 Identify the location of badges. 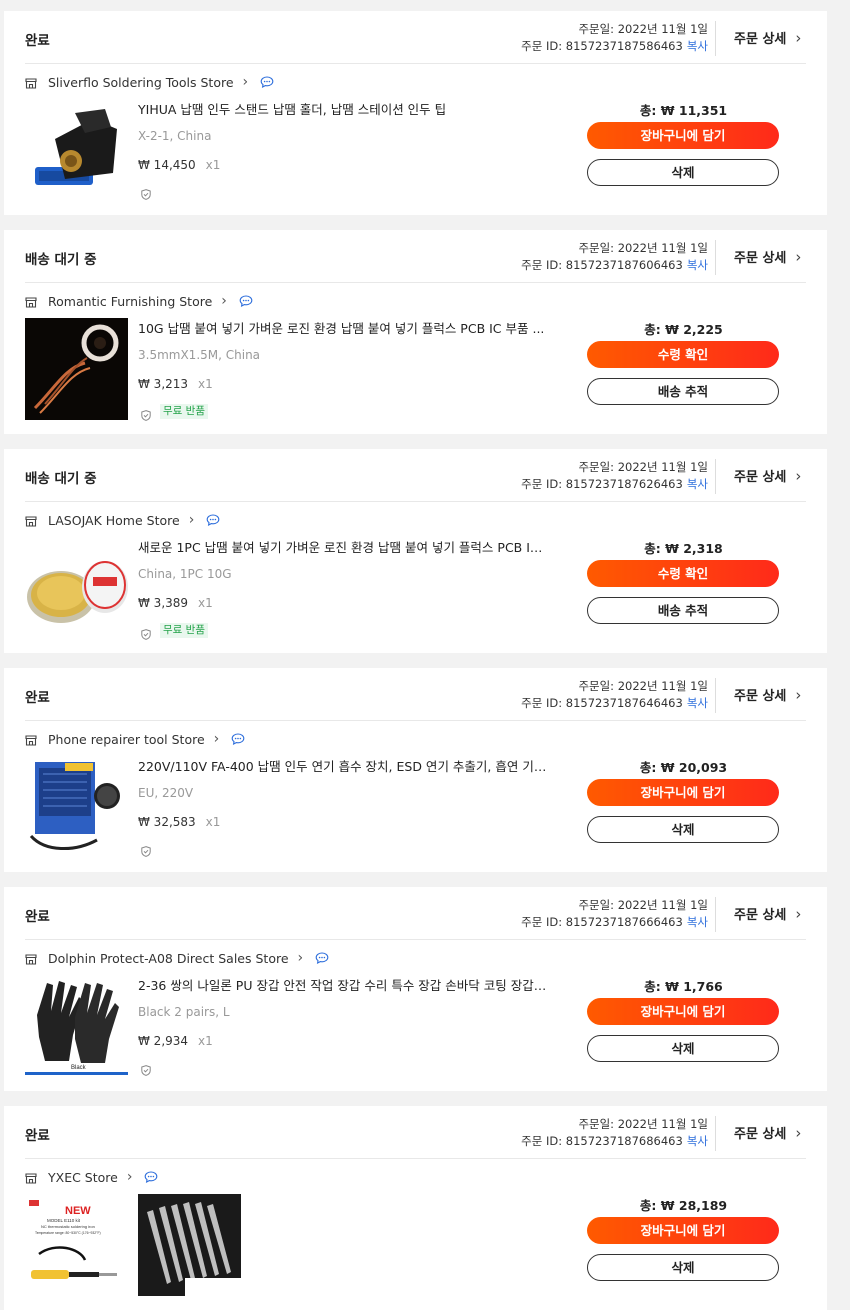
(146, 192).